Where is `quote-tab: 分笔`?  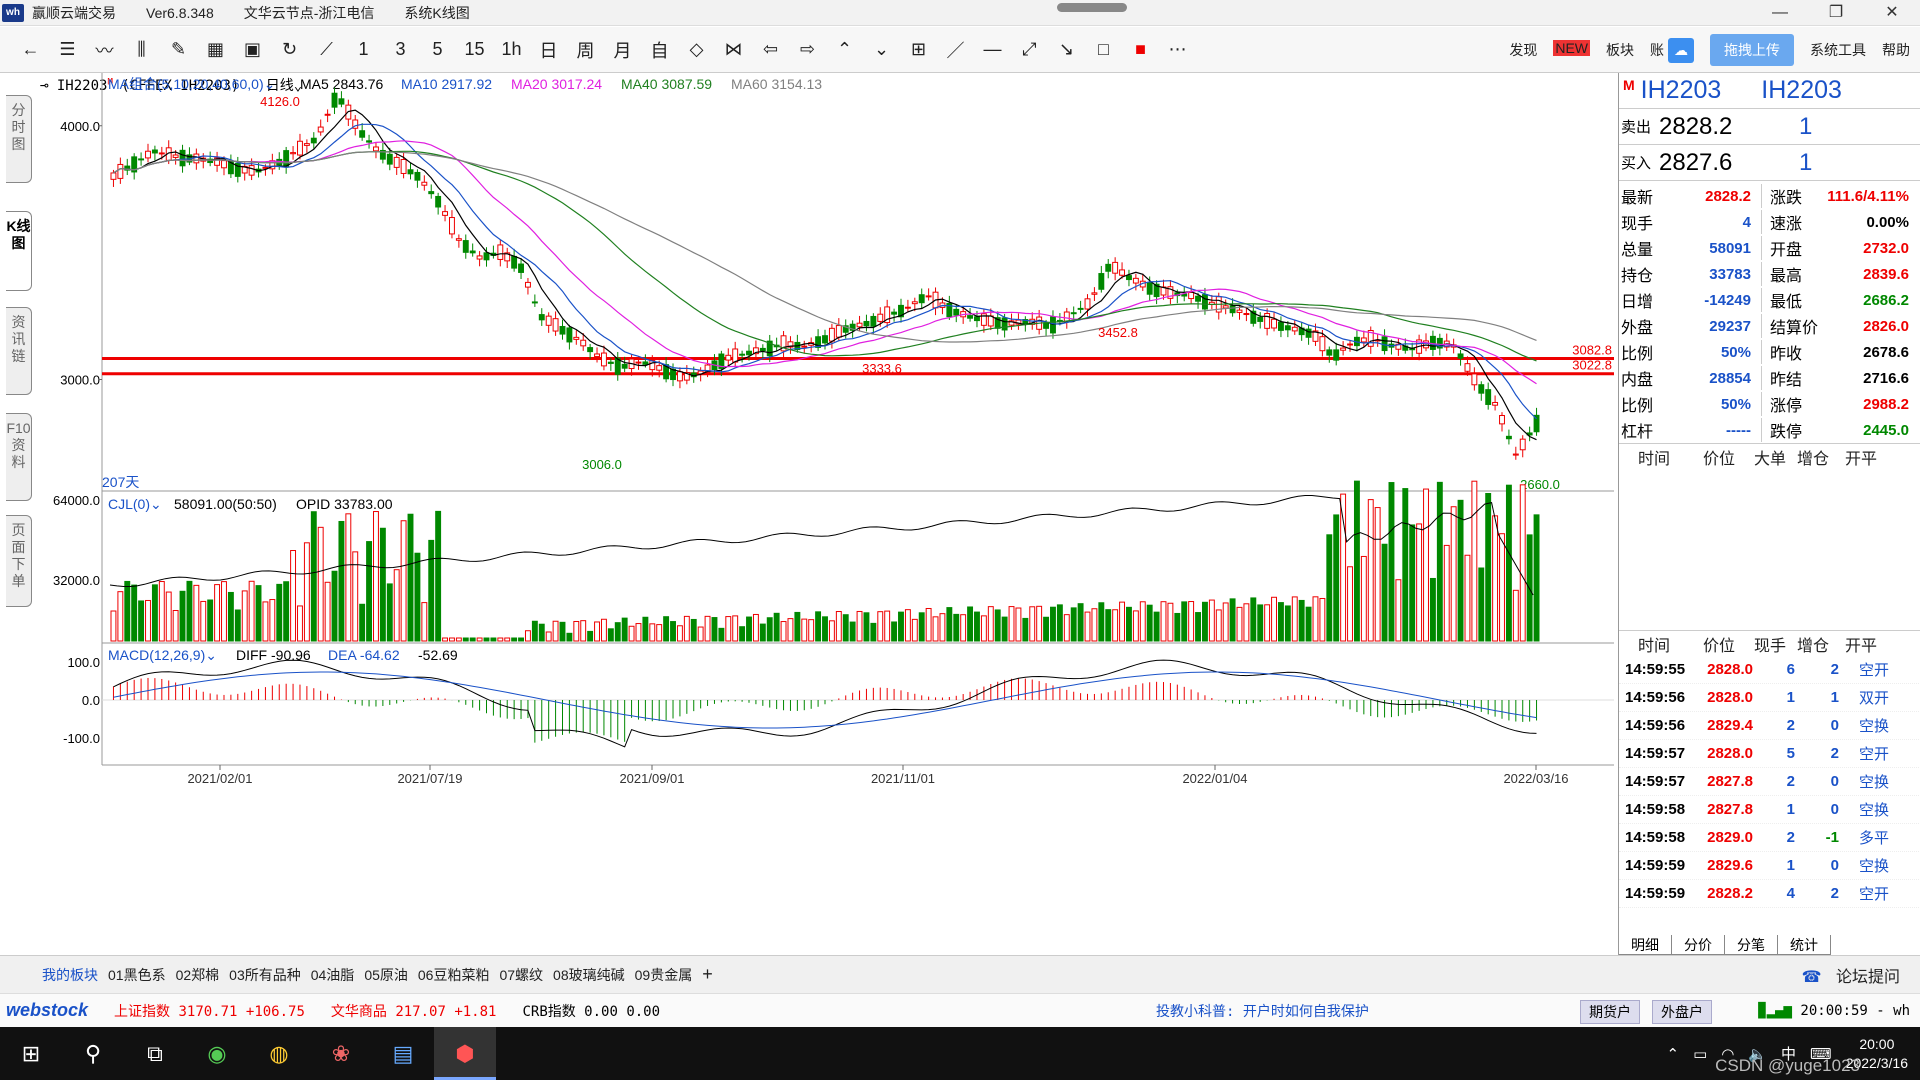
quote-tab: 分笔 is located at coordinates (1751, 945).